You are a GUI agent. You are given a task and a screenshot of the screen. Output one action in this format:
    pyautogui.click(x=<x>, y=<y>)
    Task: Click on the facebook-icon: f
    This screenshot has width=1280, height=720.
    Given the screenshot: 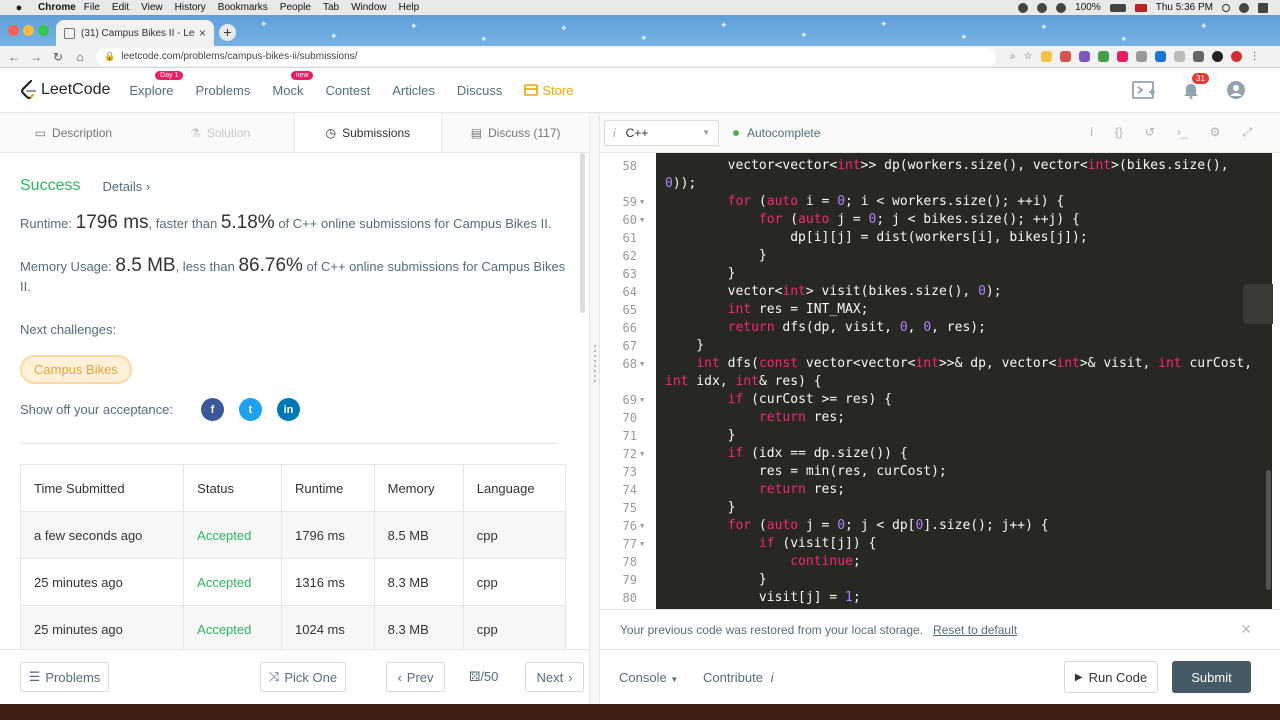 What is the action you would take?
    pyautogui.click(x=212, y=409)
    